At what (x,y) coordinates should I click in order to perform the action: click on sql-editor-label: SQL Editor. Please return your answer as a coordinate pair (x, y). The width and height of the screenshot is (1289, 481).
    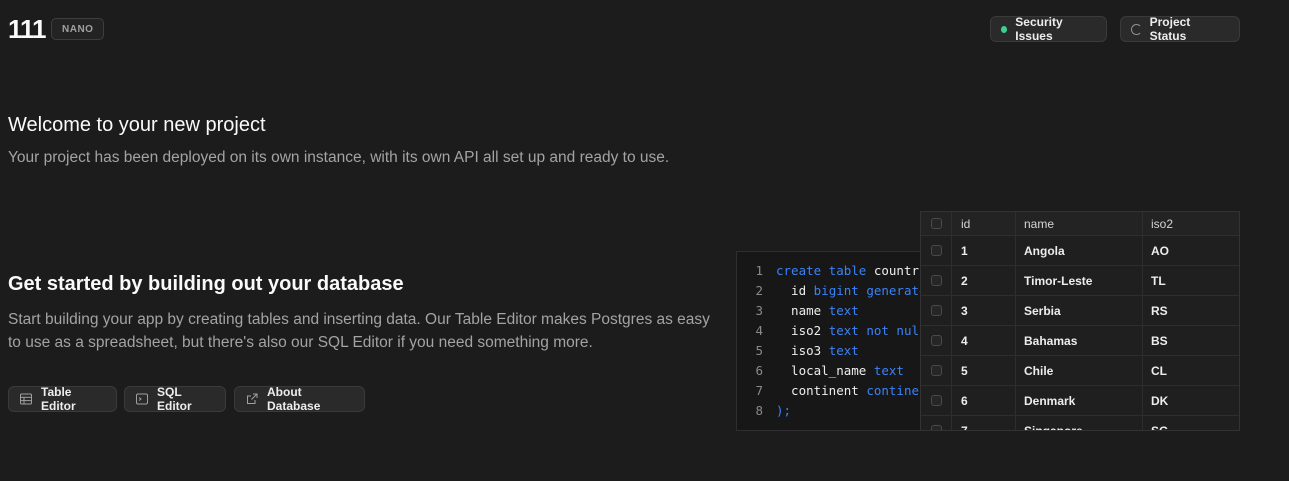
    Looking at the image, I should click on (174, 399).